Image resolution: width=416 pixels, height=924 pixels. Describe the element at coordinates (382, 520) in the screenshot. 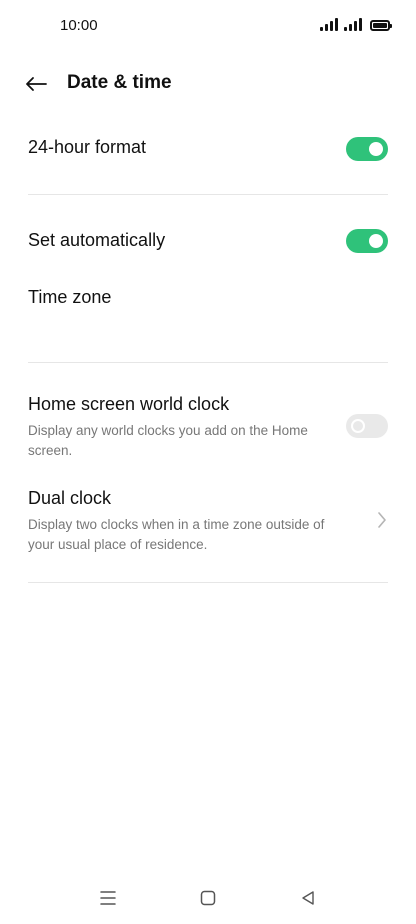

I see `chevron-right-icon` at that location.